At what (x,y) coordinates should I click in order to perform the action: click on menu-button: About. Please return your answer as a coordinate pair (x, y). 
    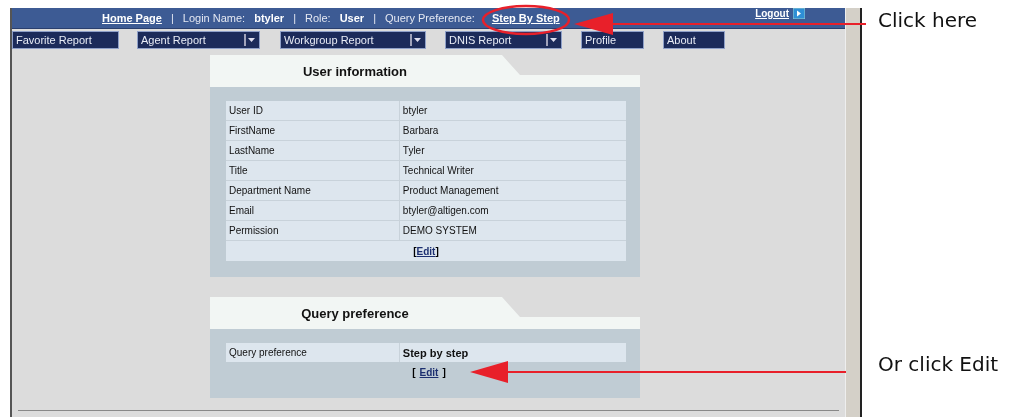
    Looking at the image, I should click on (694, 40).